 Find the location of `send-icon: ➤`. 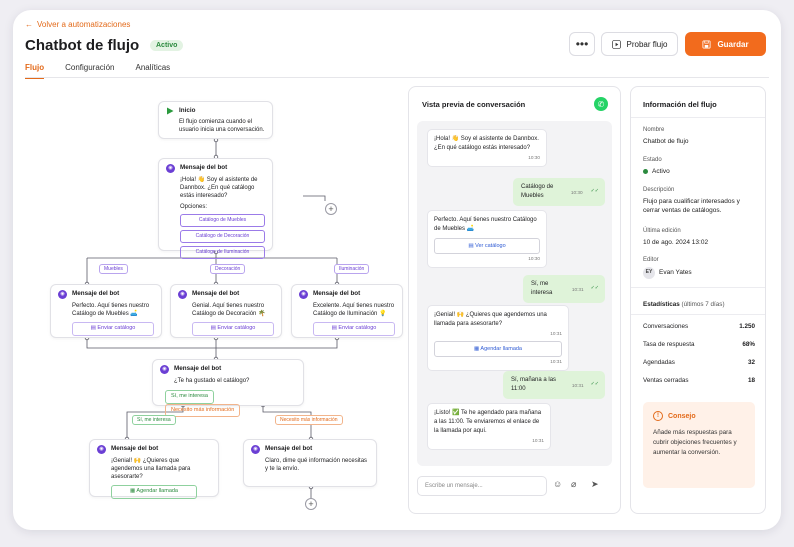

send-icon: ➤ is located at coordinates (595, 484).